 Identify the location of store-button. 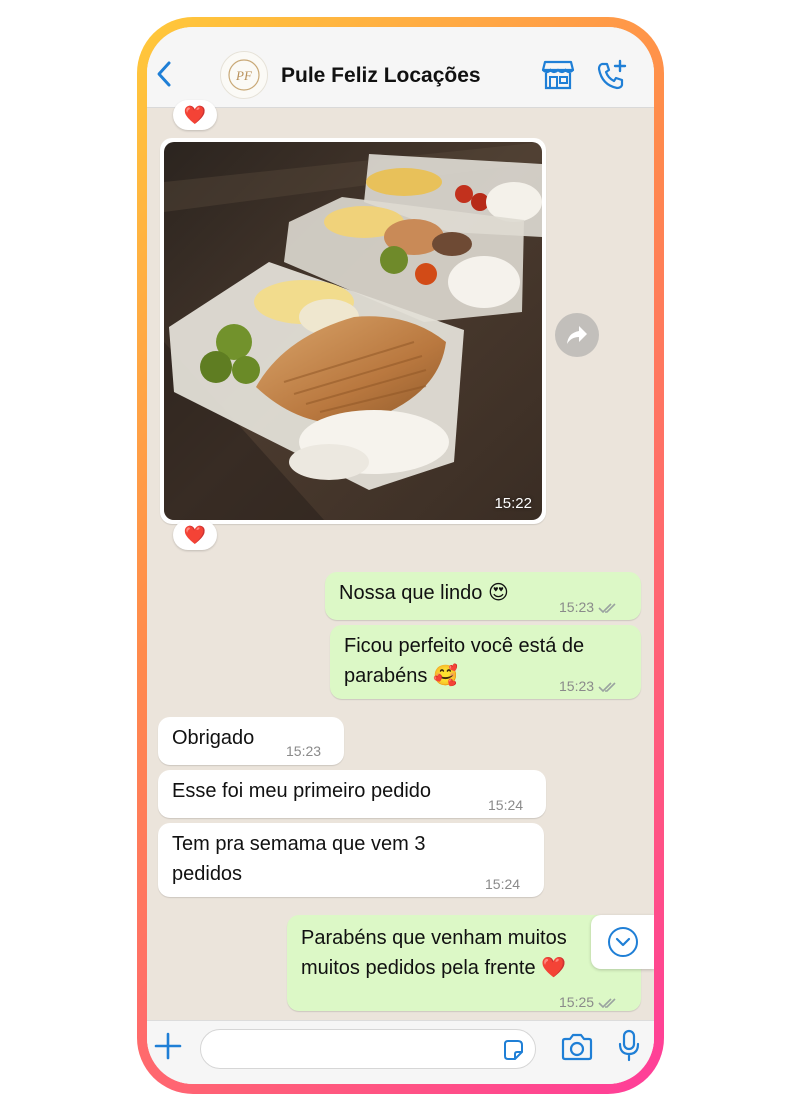
(558, 77).